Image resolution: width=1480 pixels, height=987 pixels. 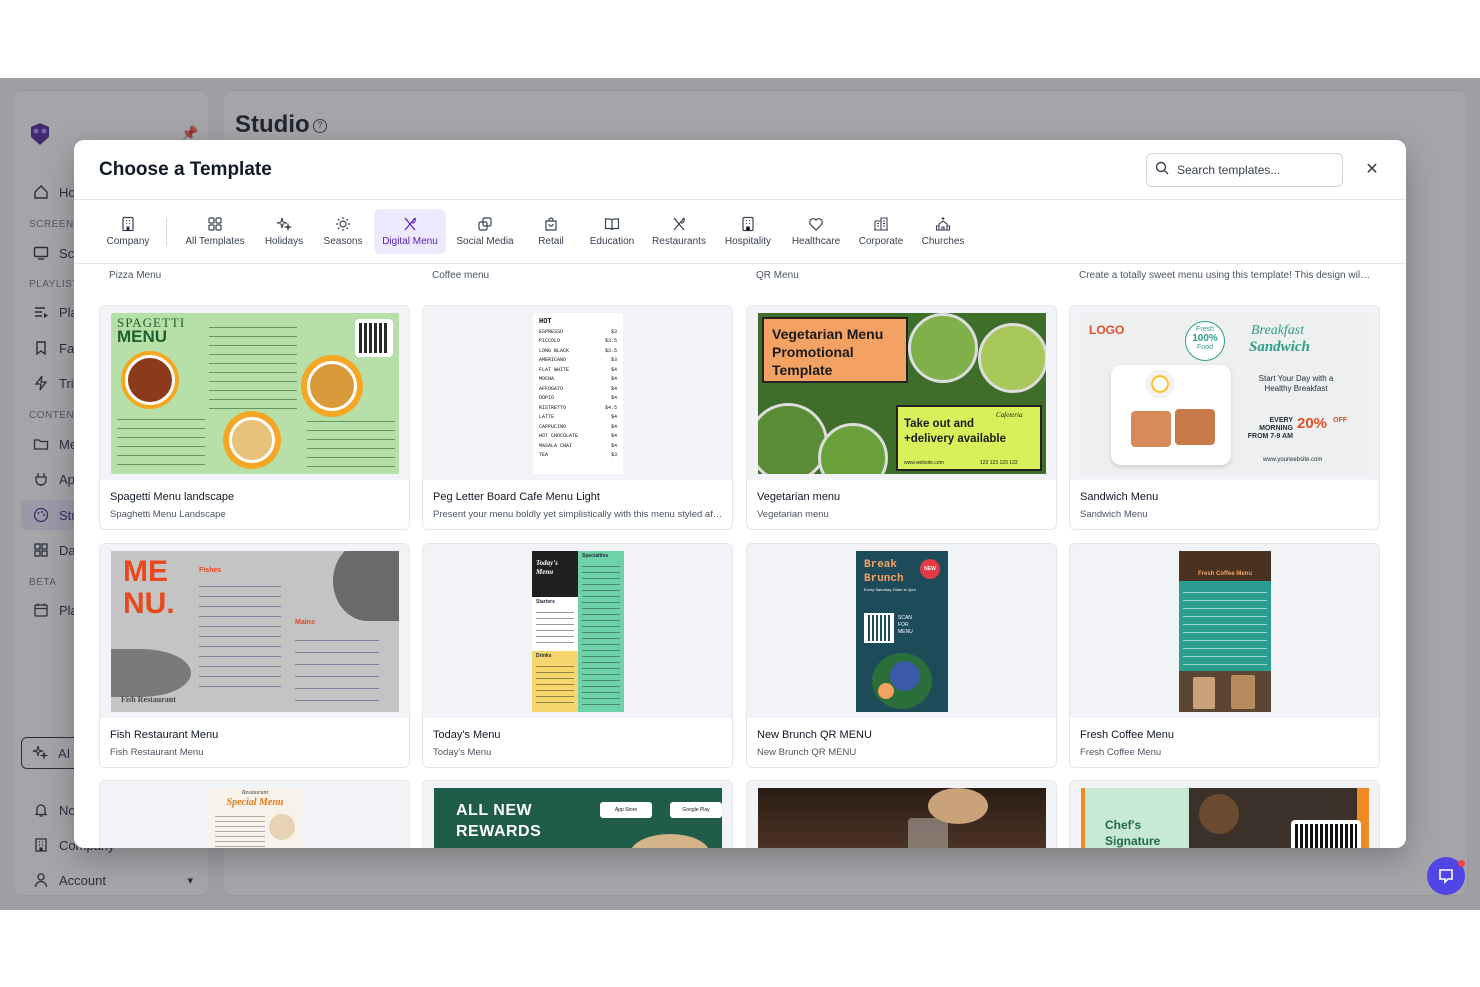 I want to click on peg-menu-item-name: LATTE, so click(x=547, y=417).